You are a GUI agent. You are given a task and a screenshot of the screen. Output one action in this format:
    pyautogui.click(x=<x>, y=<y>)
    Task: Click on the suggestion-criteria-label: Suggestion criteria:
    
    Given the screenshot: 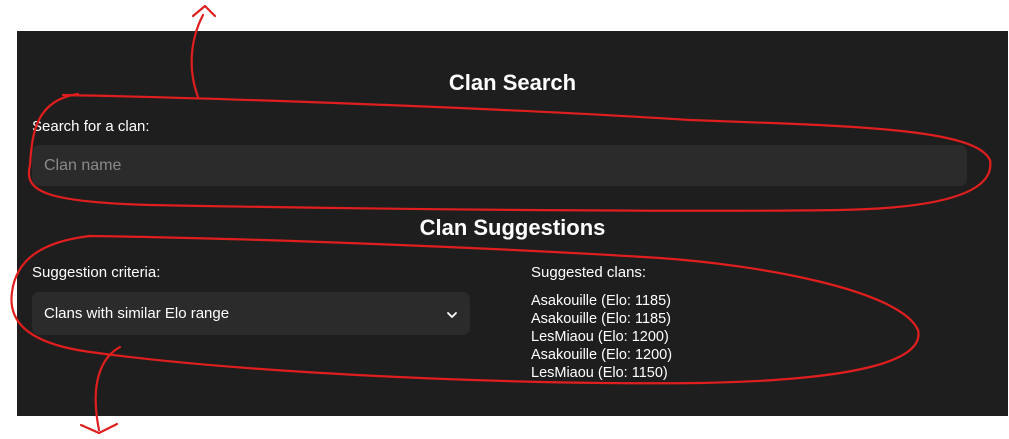 What is the action you would take?
    pyautogui.click(x=96, y=272)
    